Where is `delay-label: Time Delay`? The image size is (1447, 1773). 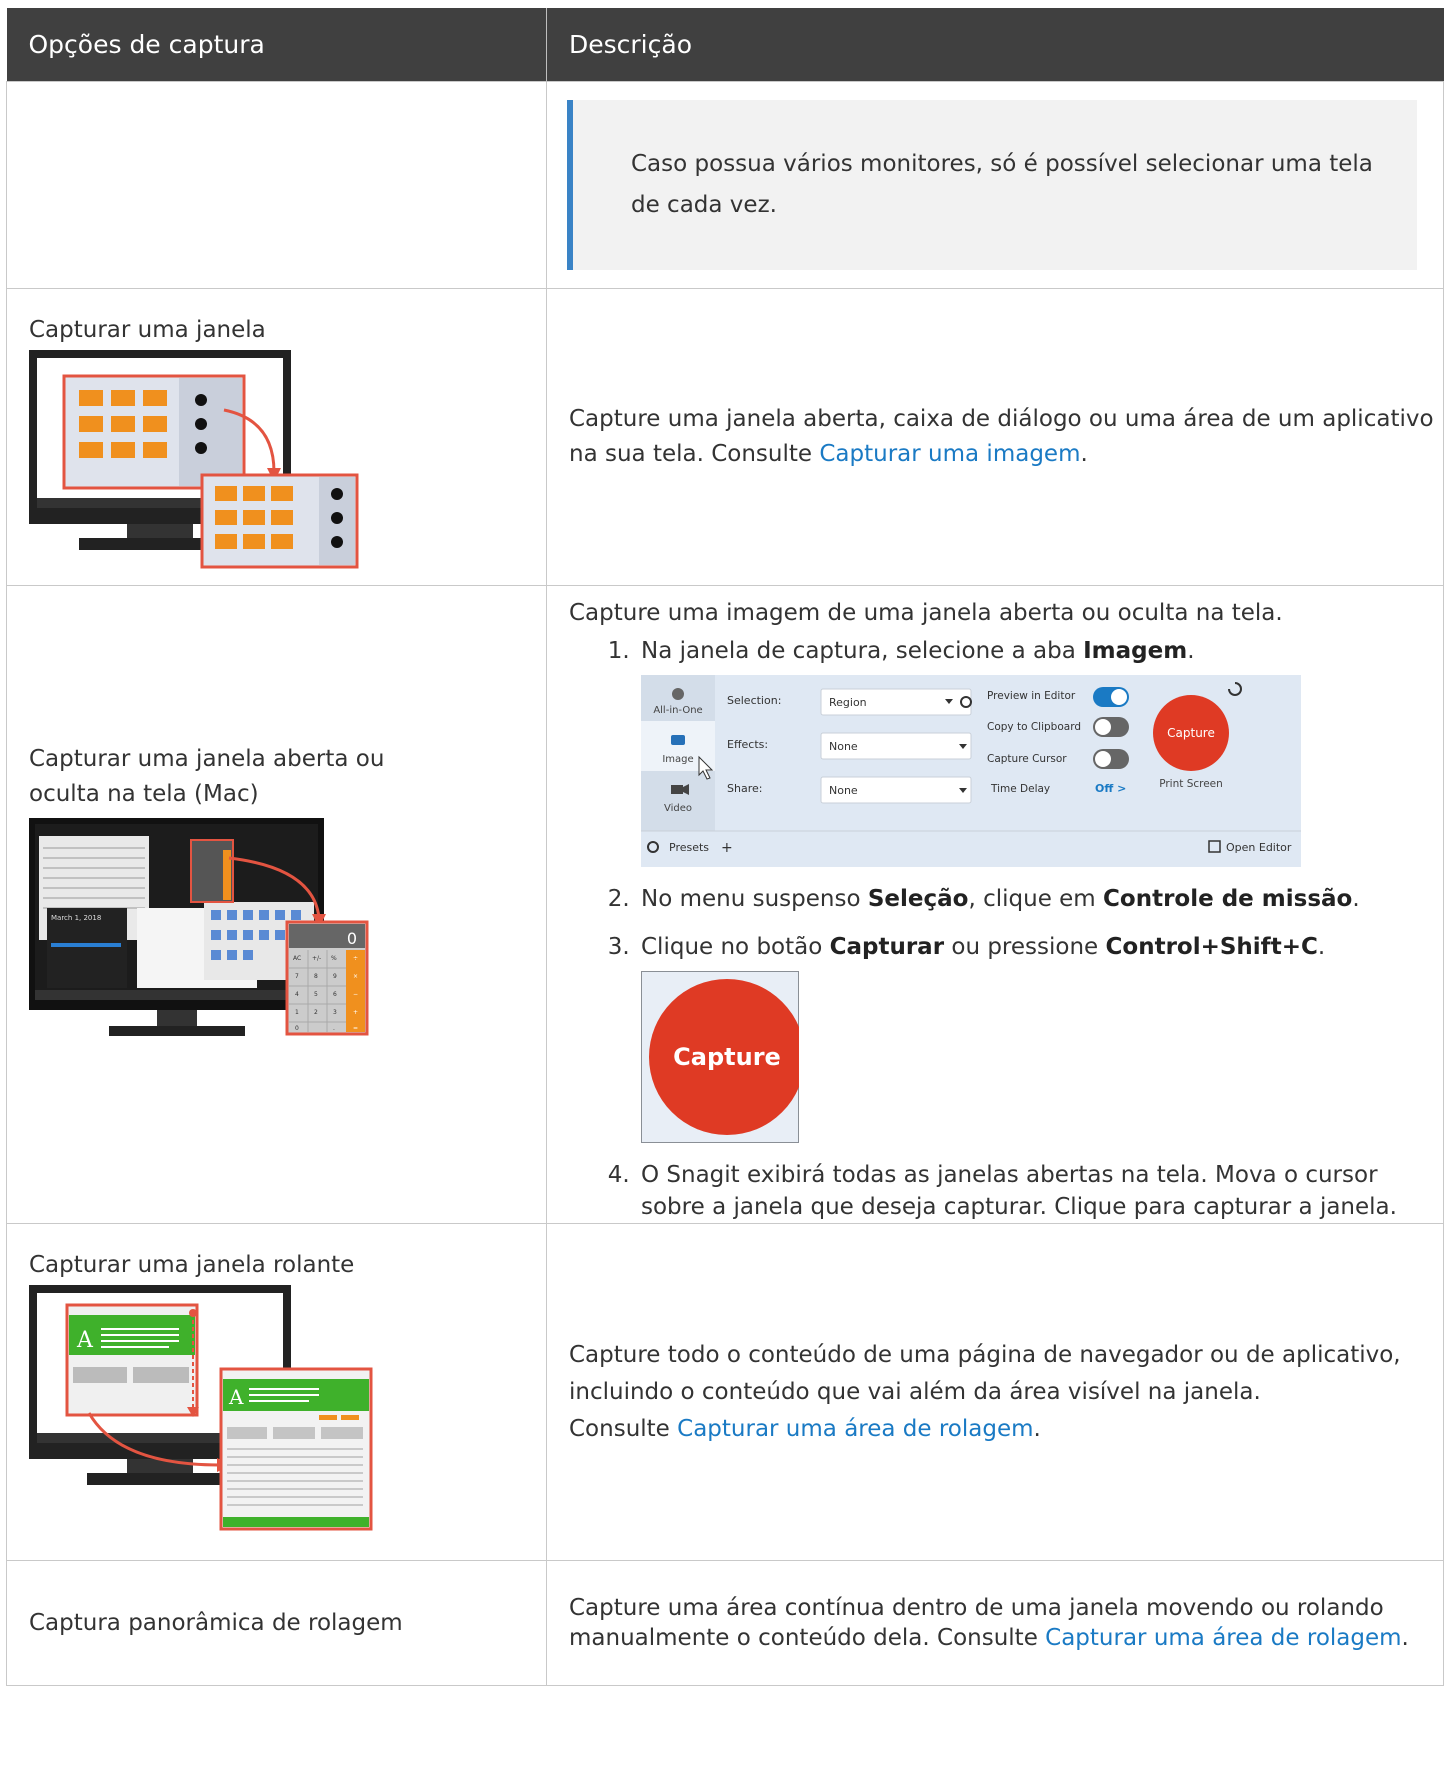 delay-label: Time Delay is located at coordinates (1020, 789).